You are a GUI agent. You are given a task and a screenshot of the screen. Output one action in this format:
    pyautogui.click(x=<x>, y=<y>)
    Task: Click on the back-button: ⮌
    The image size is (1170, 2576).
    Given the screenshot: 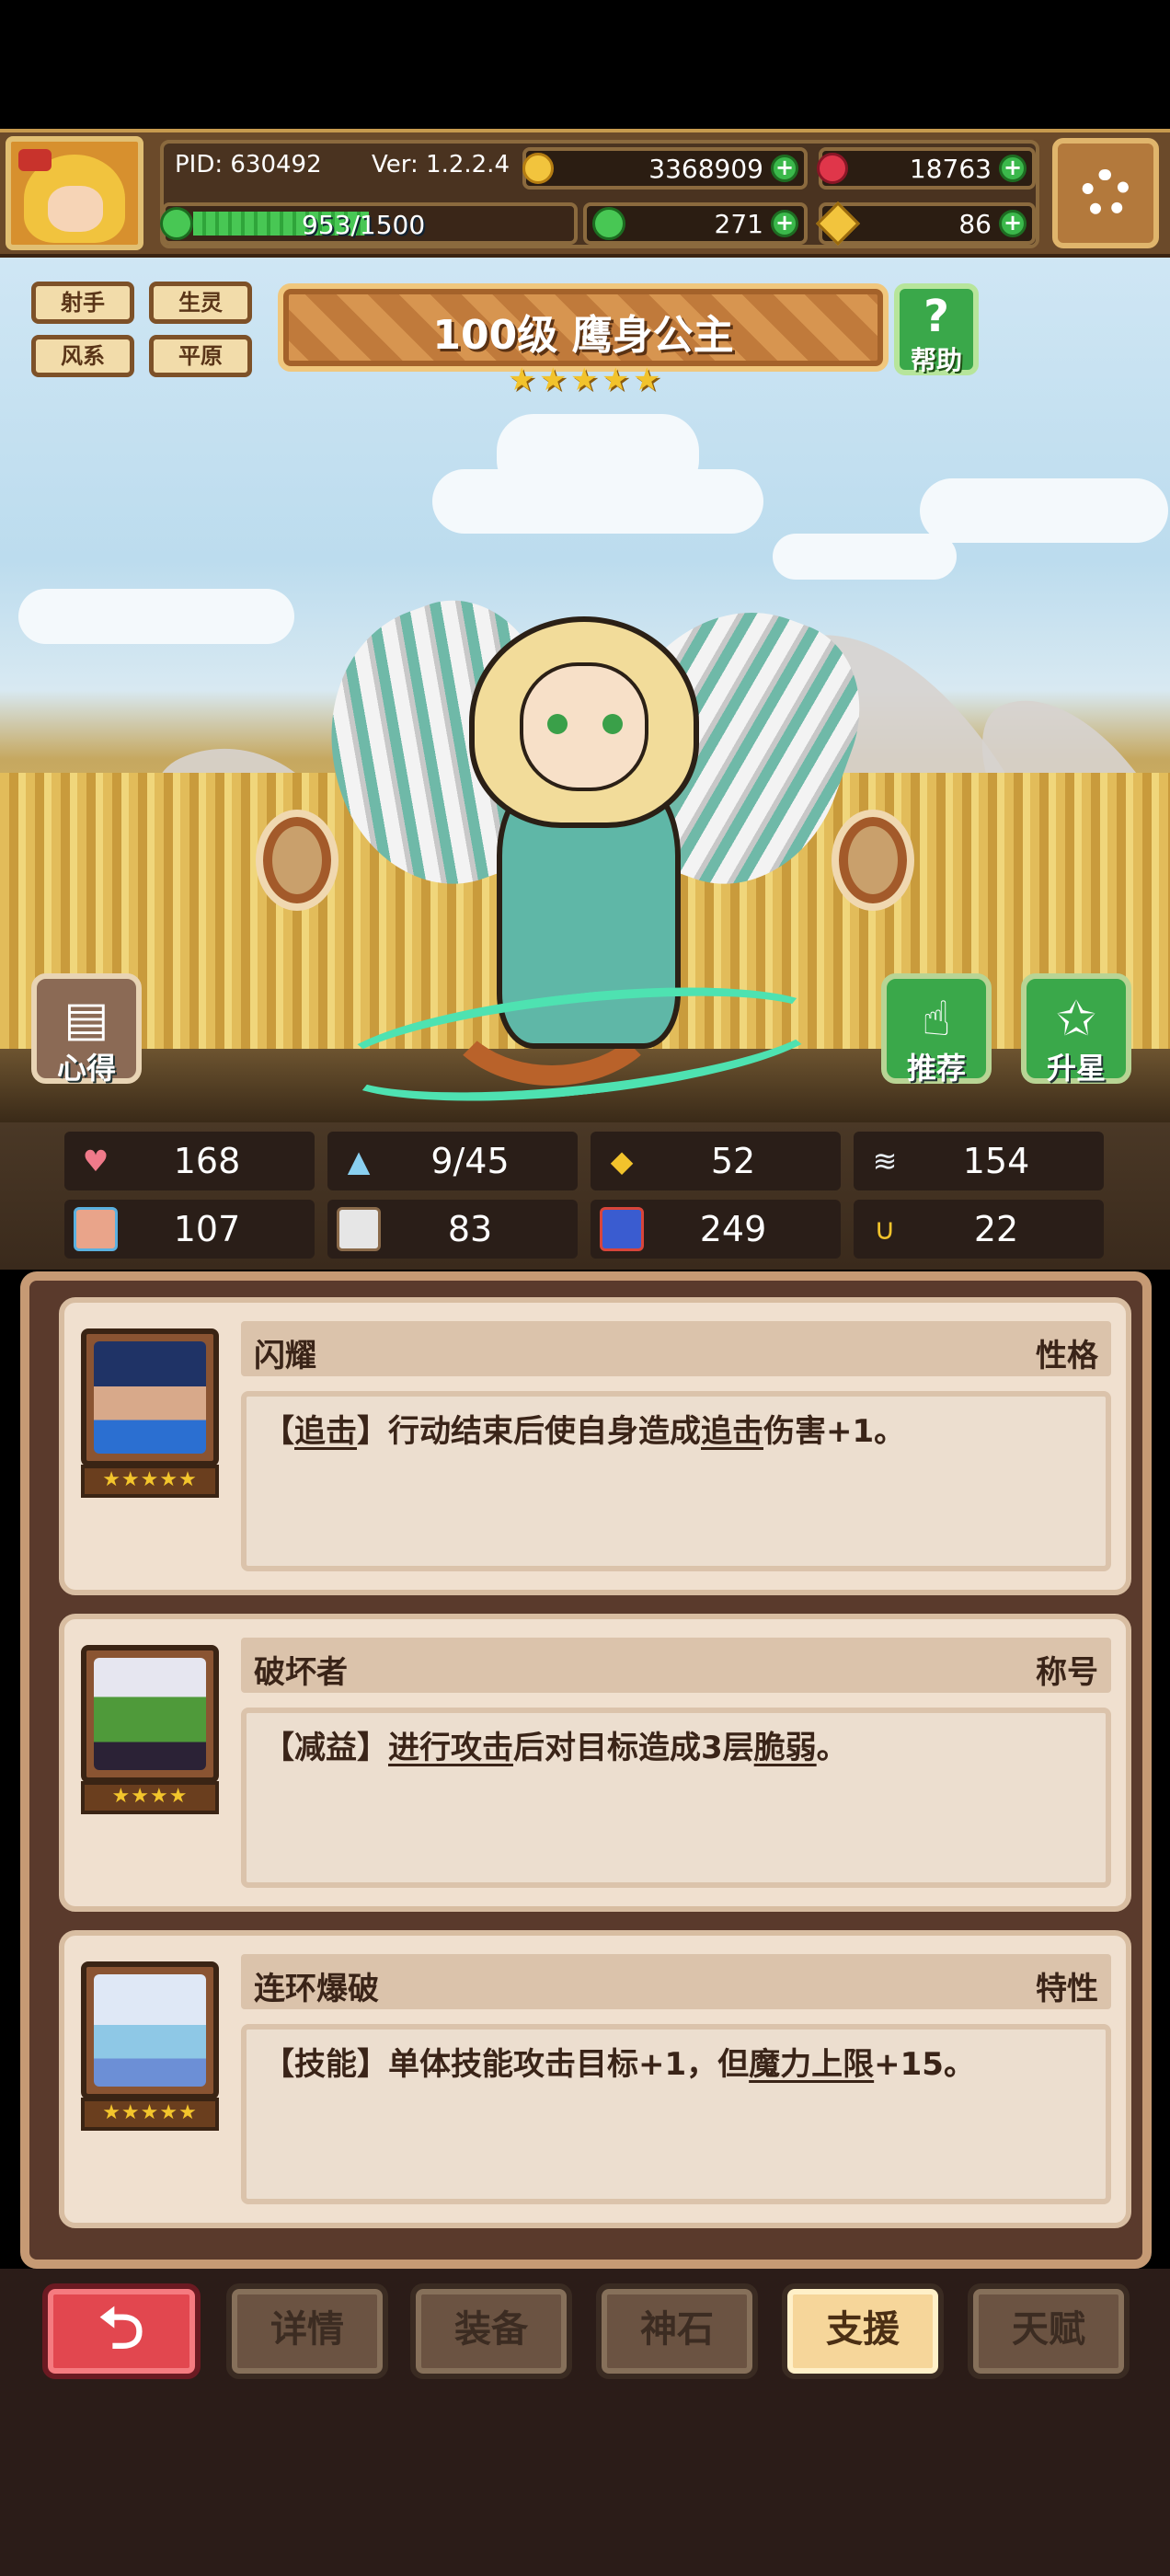 What is the action you would take?
    pyautogui.click(x=121, y=2331)
    